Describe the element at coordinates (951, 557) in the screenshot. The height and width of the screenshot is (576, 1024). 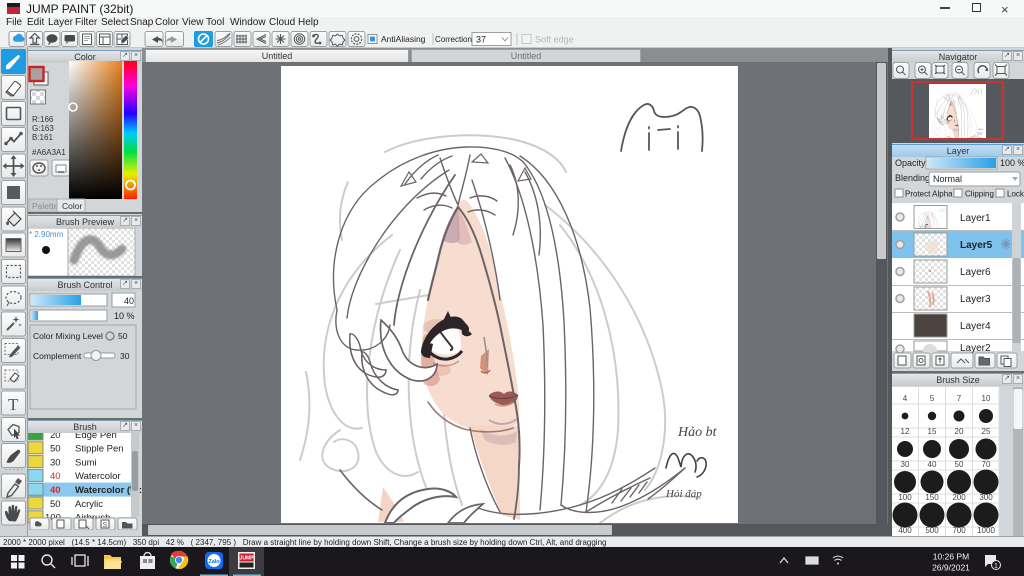
I see `svg-text: 10:26 PM` at that location.